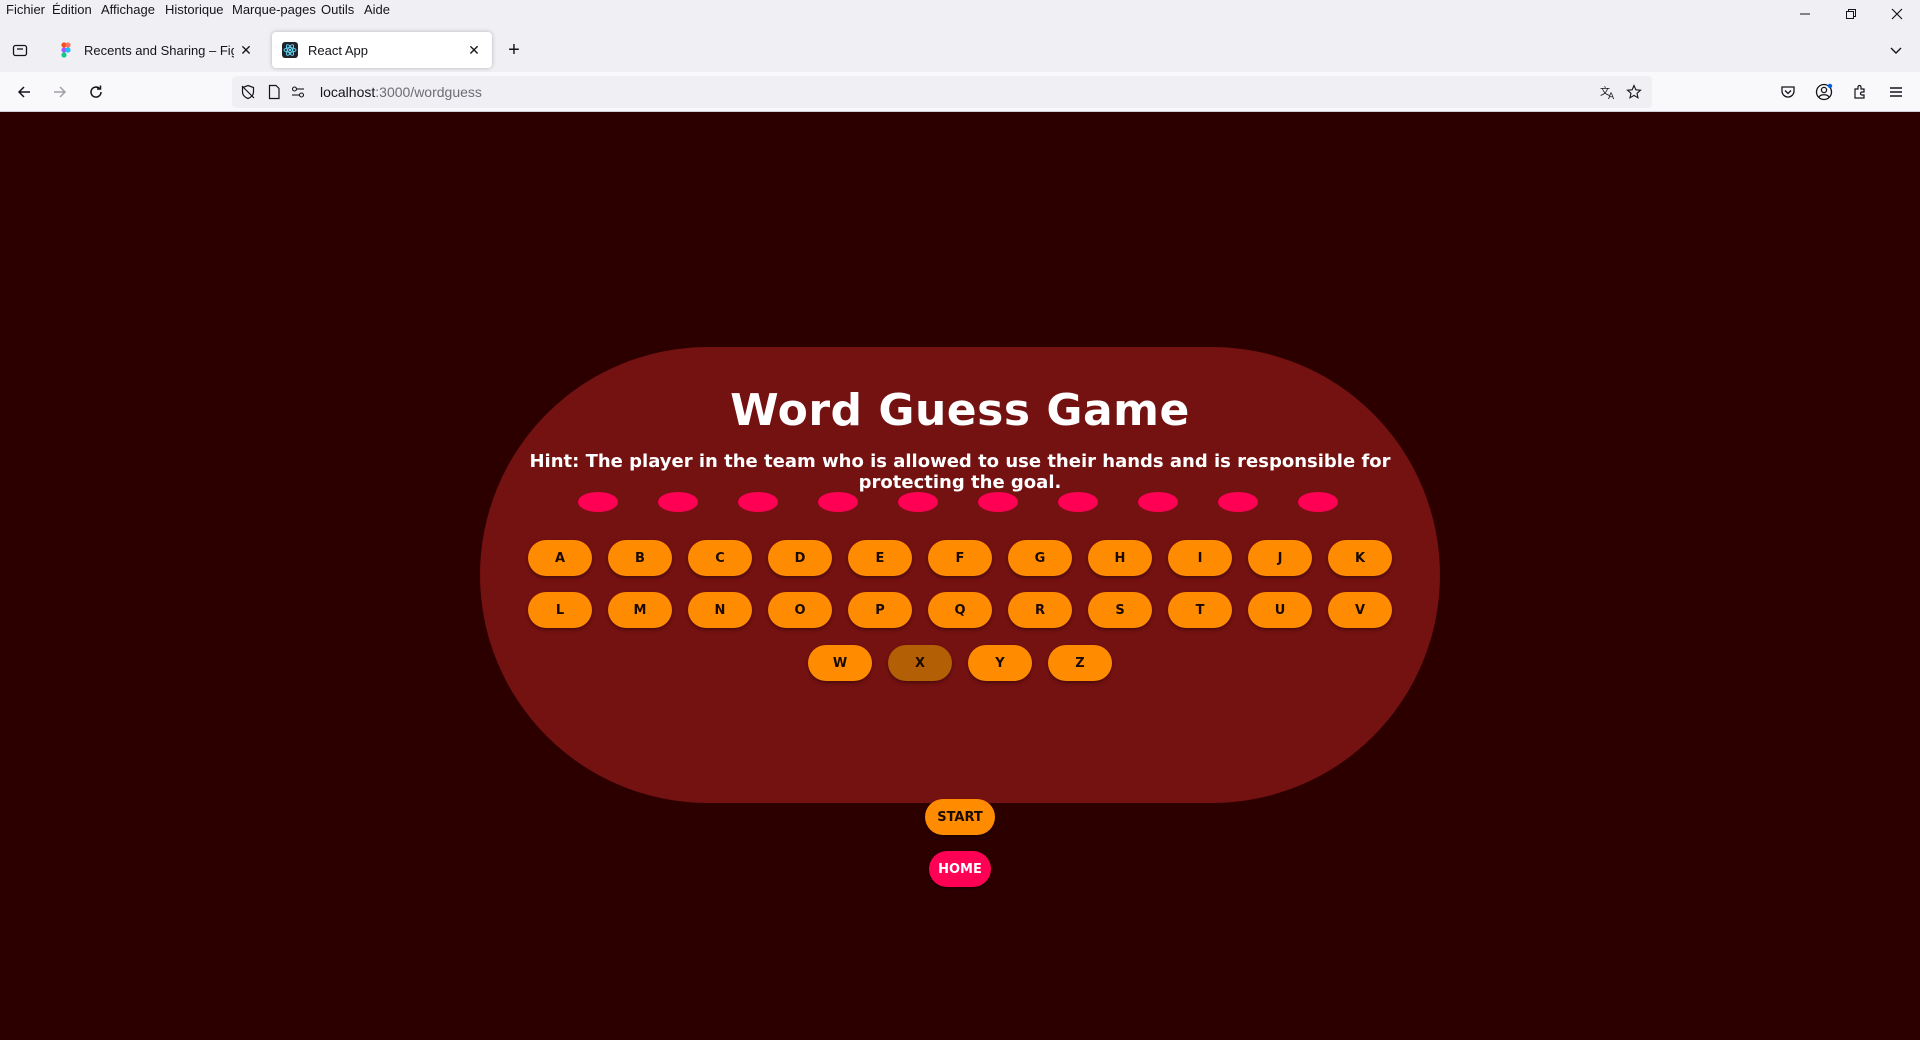 The width and height of the screenshot is (1920, 1040). Describe the element at coordinates (1200, 558) in the screenshot. I see `letter-key-i: I` at that location.